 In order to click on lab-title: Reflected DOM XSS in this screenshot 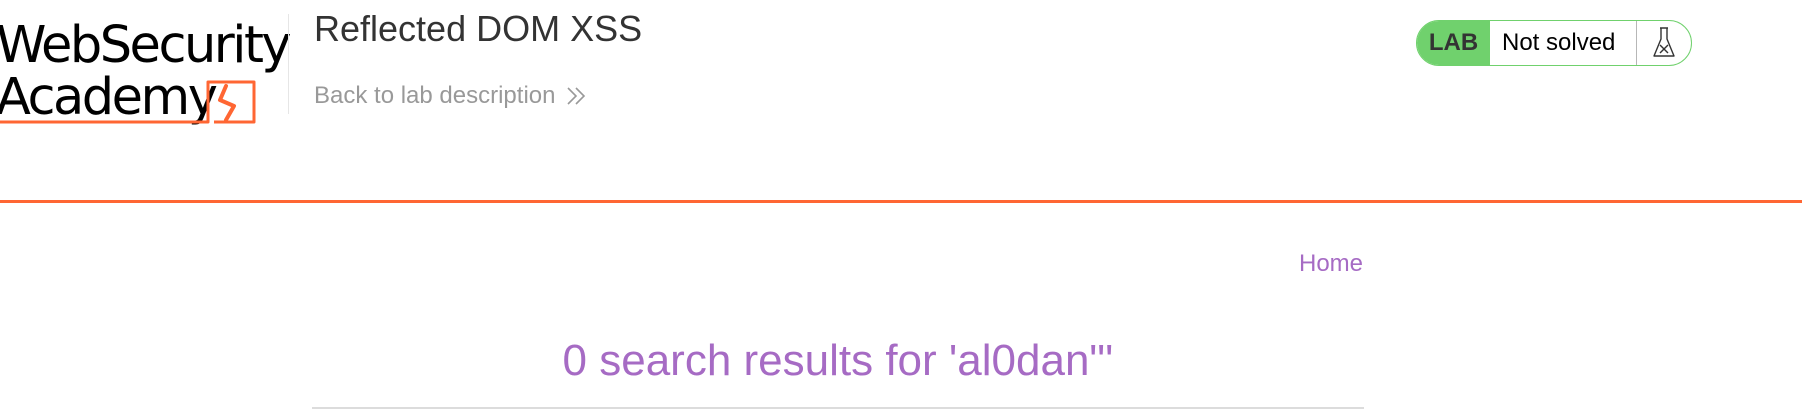, I will do `click(478, 28)`.